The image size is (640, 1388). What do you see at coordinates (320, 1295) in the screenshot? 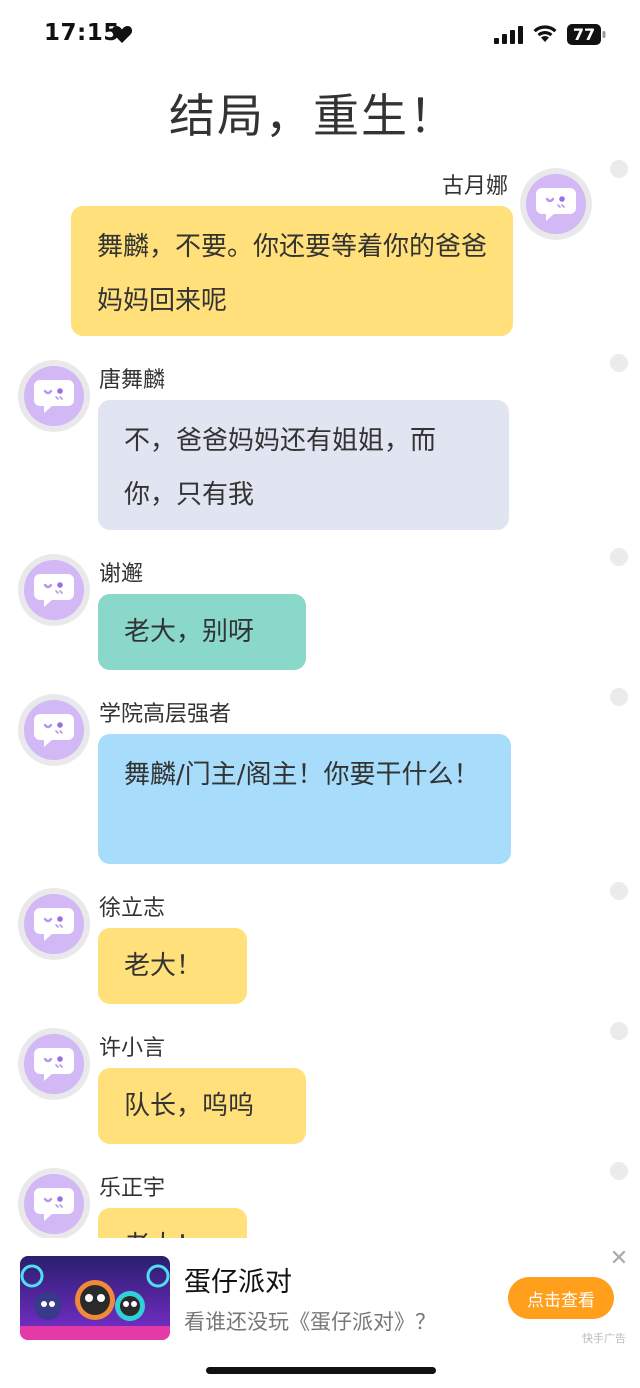
I see `ad-banner: 蛋仔派对 看谁还没玩《蛋仔派对》？ 点击查看 ✕ 快手广告` at bounding box center [320, 1295].